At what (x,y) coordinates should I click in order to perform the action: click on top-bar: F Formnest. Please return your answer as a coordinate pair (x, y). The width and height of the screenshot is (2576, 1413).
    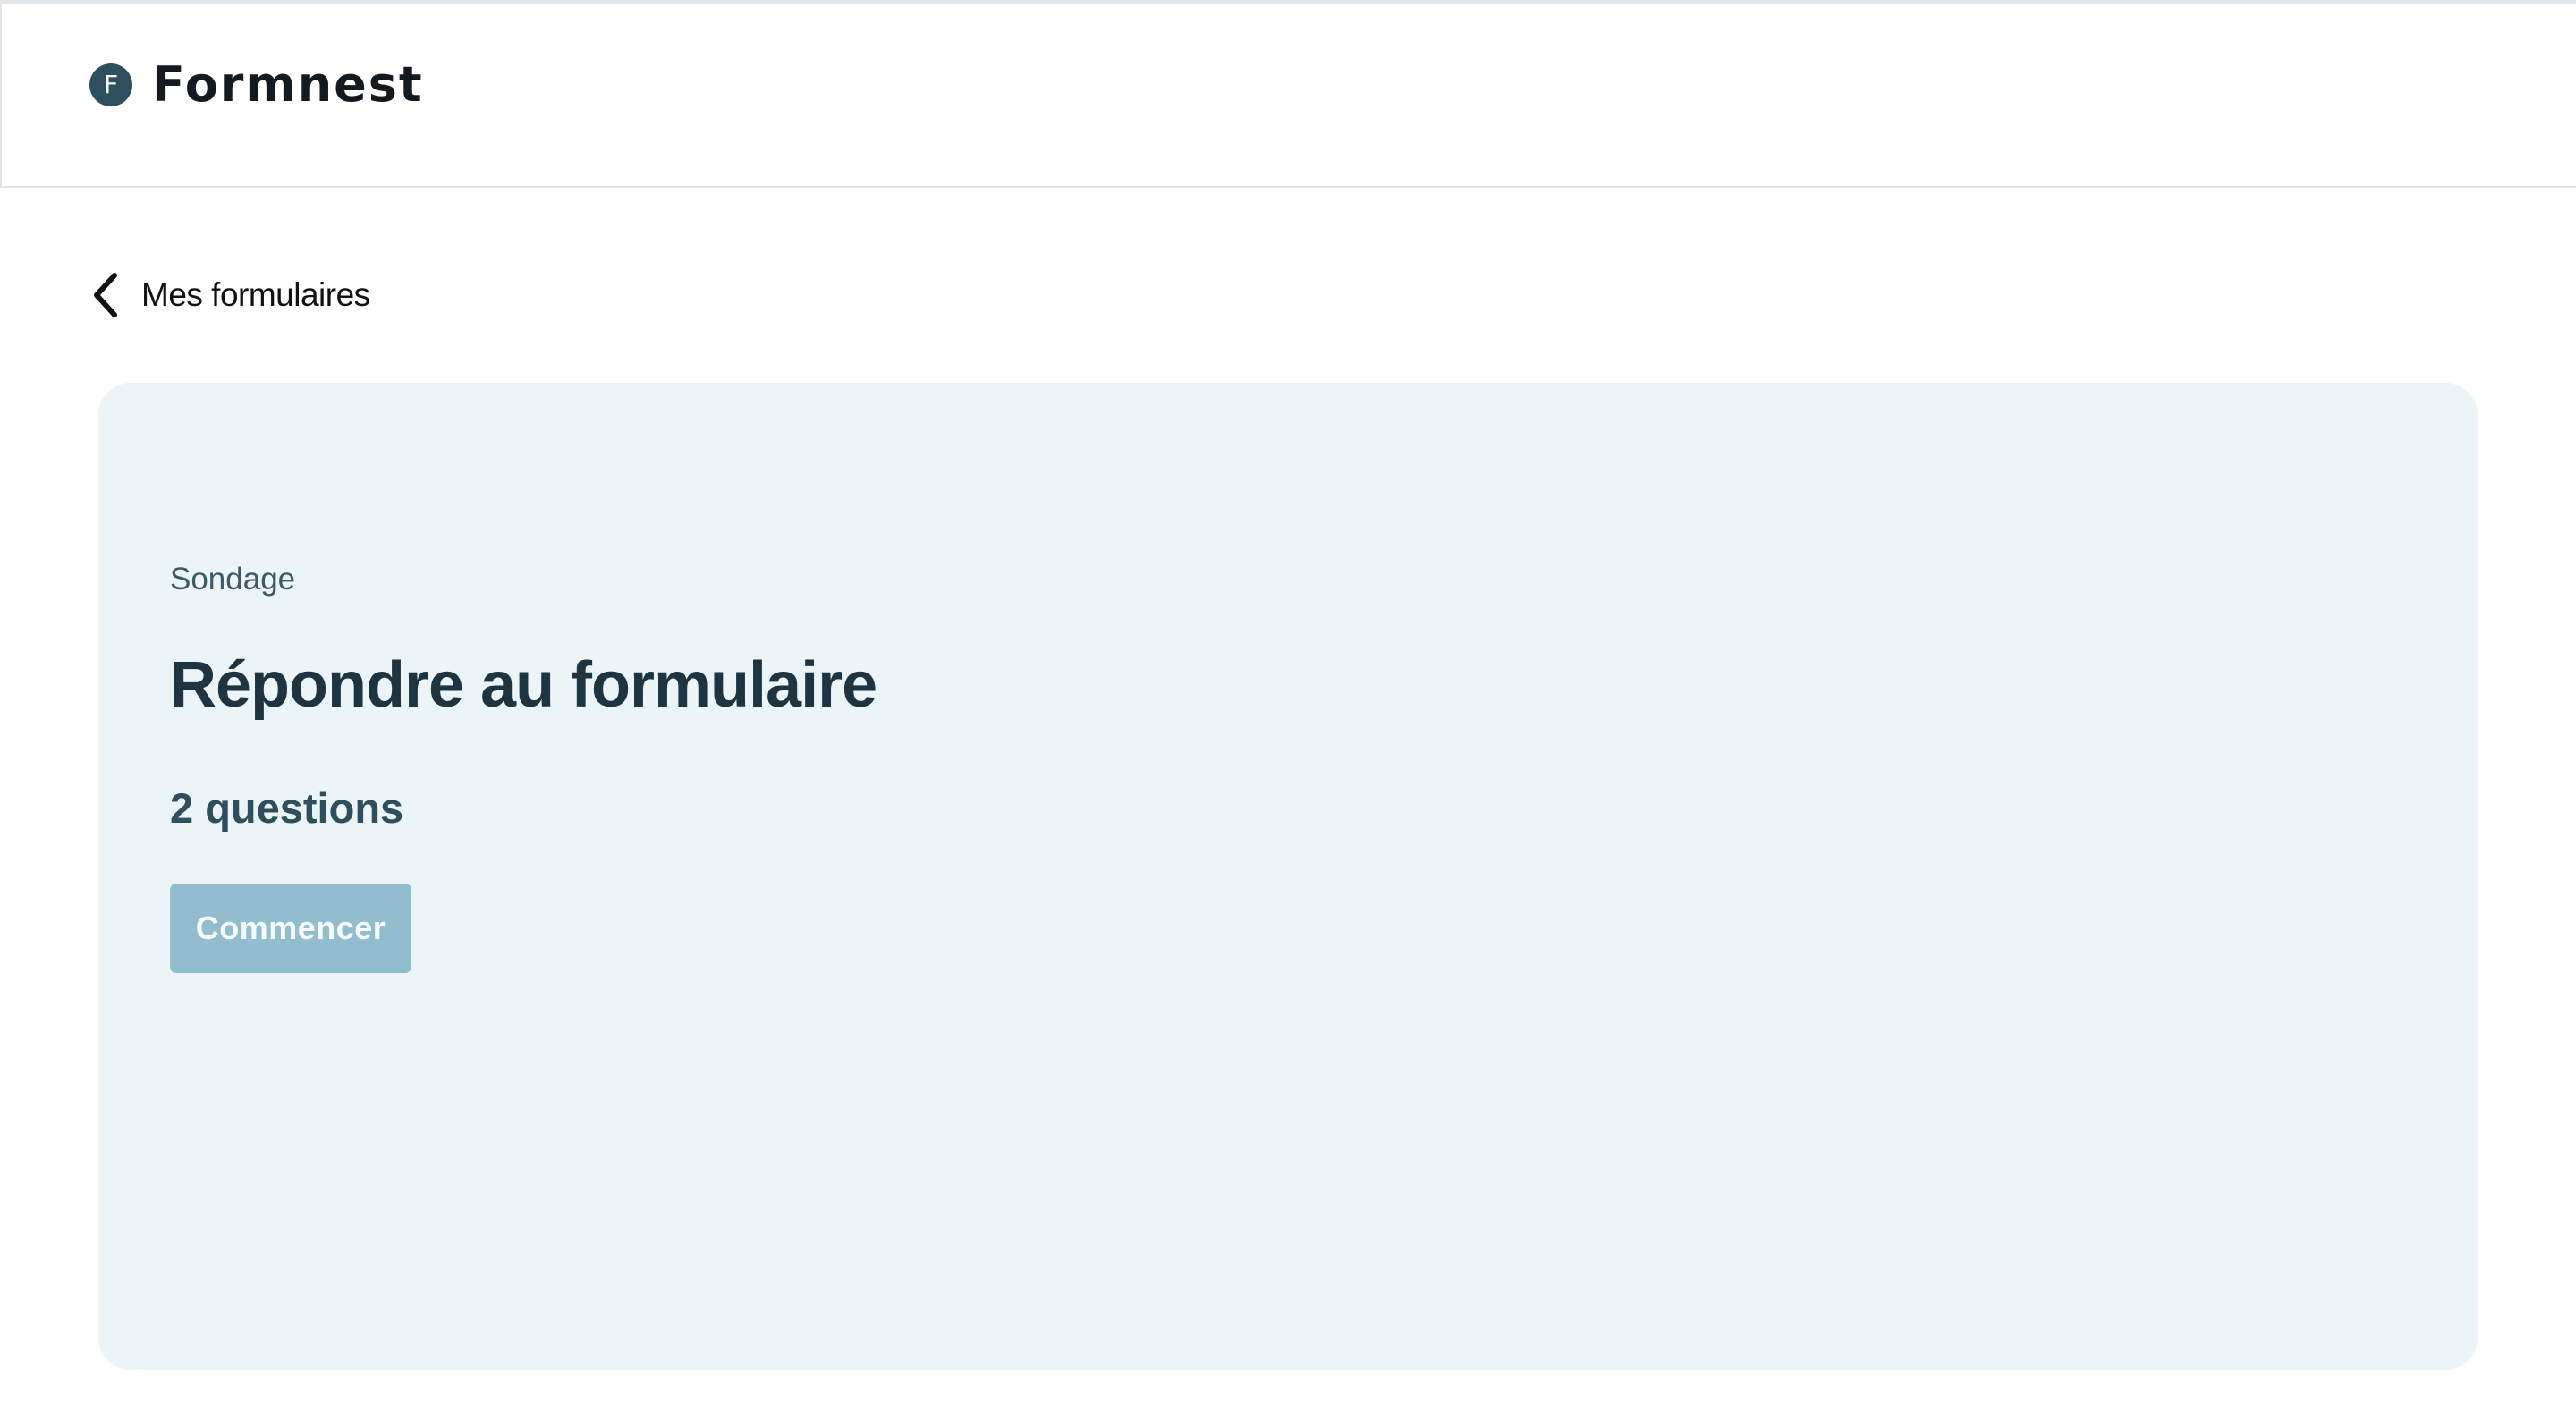
    Looking at the image, I should click on (1288, 94).